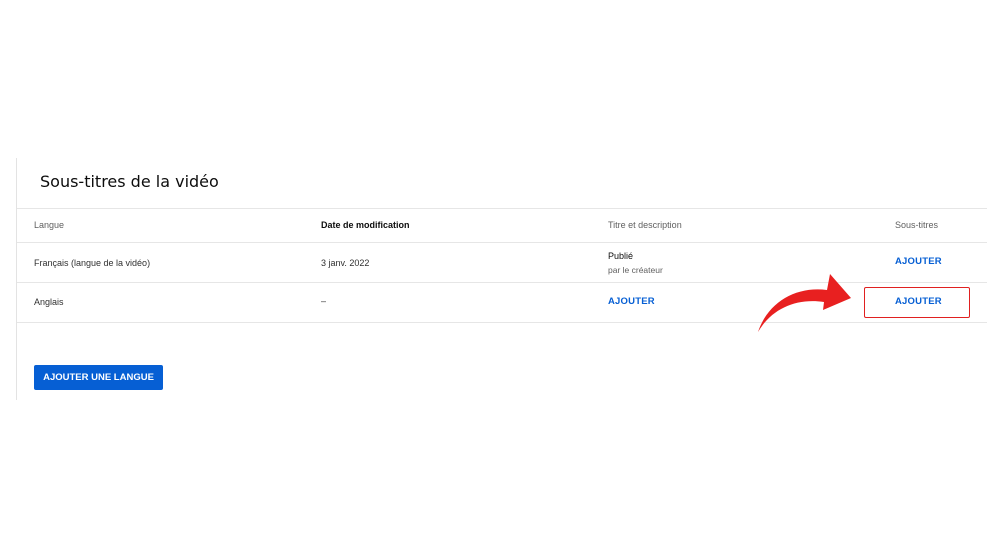  What do you see at coordinates (92, 263) in the screenshot?
I see `row-language: Français (langue de la vidéo)` at bounding box center [92, 263].